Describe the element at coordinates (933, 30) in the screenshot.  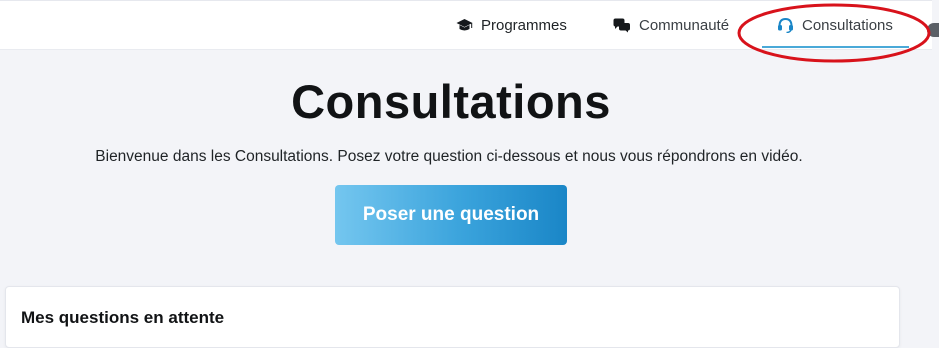
I see `scroll-edge-handle` at that location.